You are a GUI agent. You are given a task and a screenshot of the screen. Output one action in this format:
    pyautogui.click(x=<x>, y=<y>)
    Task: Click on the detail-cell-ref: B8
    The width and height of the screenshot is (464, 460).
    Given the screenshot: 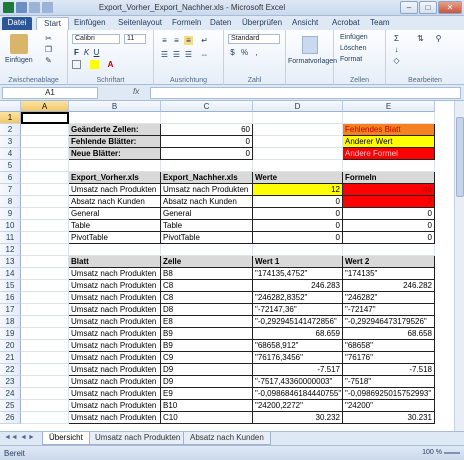 What is the action you would take?
    pyautogui.click(x=207, y=274)
    